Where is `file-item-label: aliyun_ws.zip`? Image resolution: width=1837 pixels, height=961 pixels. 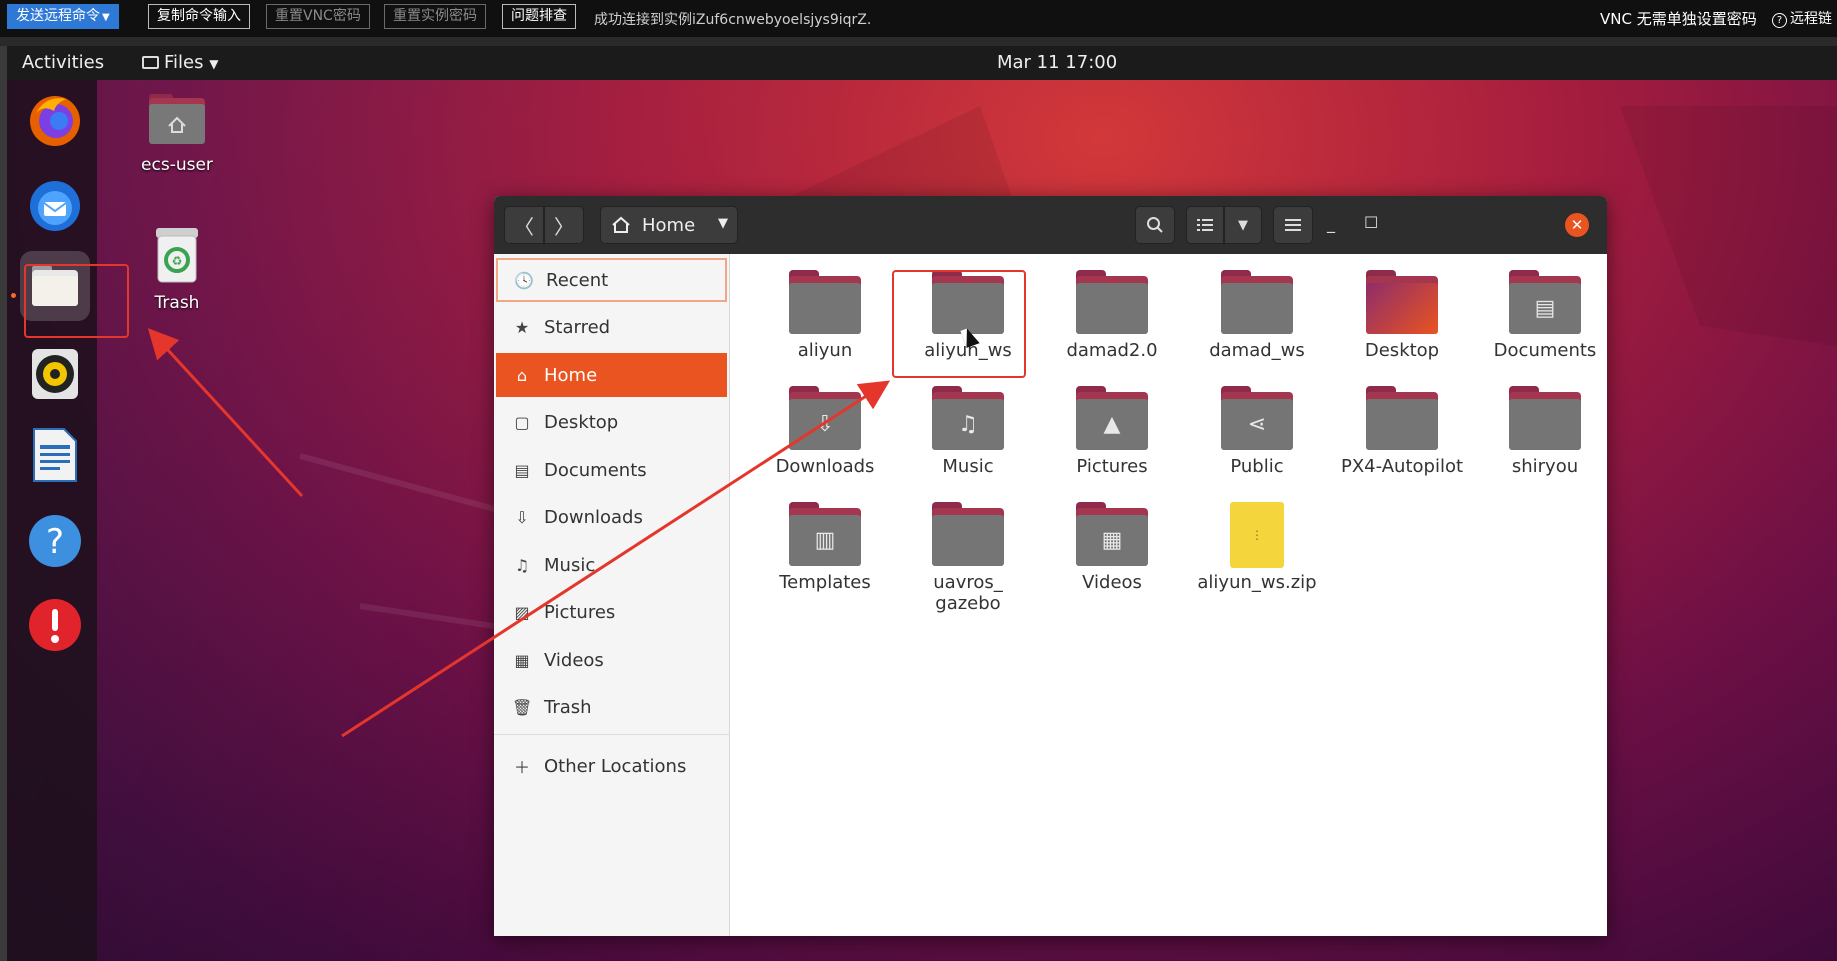 file-item-label: aliyun_ws.zip is located at coordinates (1257, 582).